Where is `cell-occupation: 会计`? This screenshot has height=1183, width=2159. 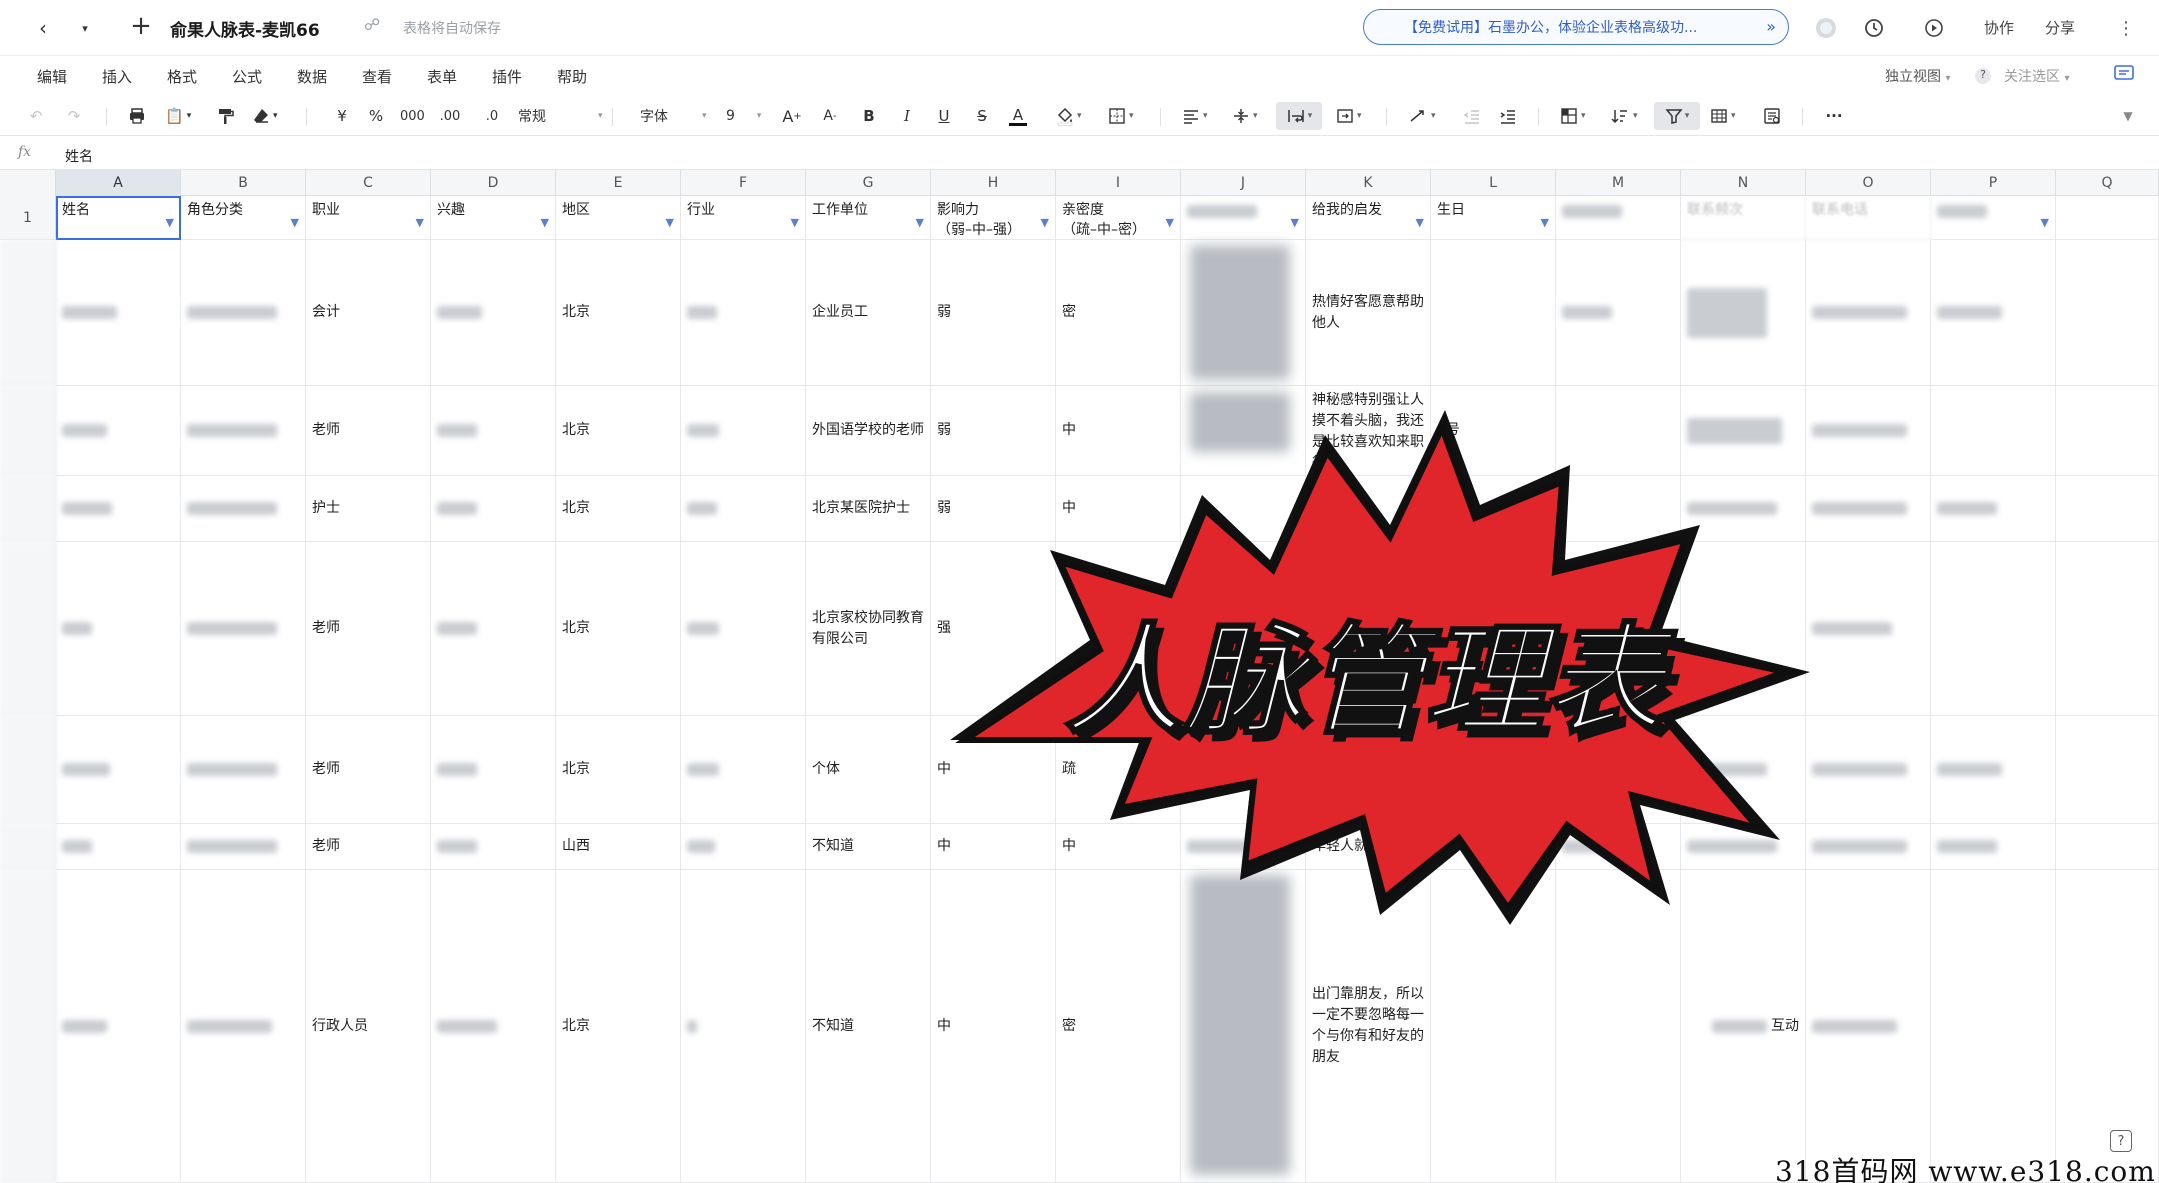
cell-occupation: 会计 is located at coordinates (368, 313).